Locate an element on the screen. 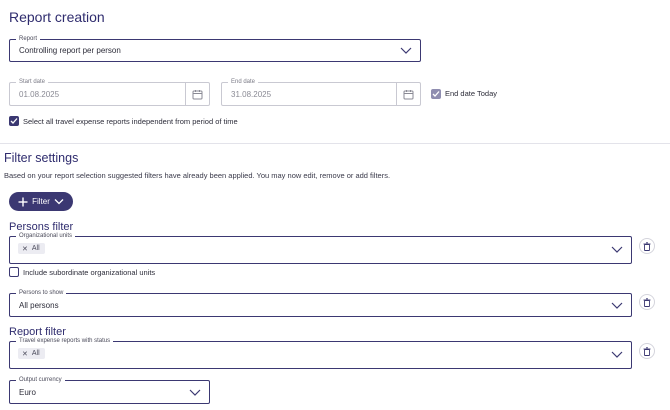 This screenshot has width=670, height=410. org-units-label: Organizational units is located at coordinates (46, 236).